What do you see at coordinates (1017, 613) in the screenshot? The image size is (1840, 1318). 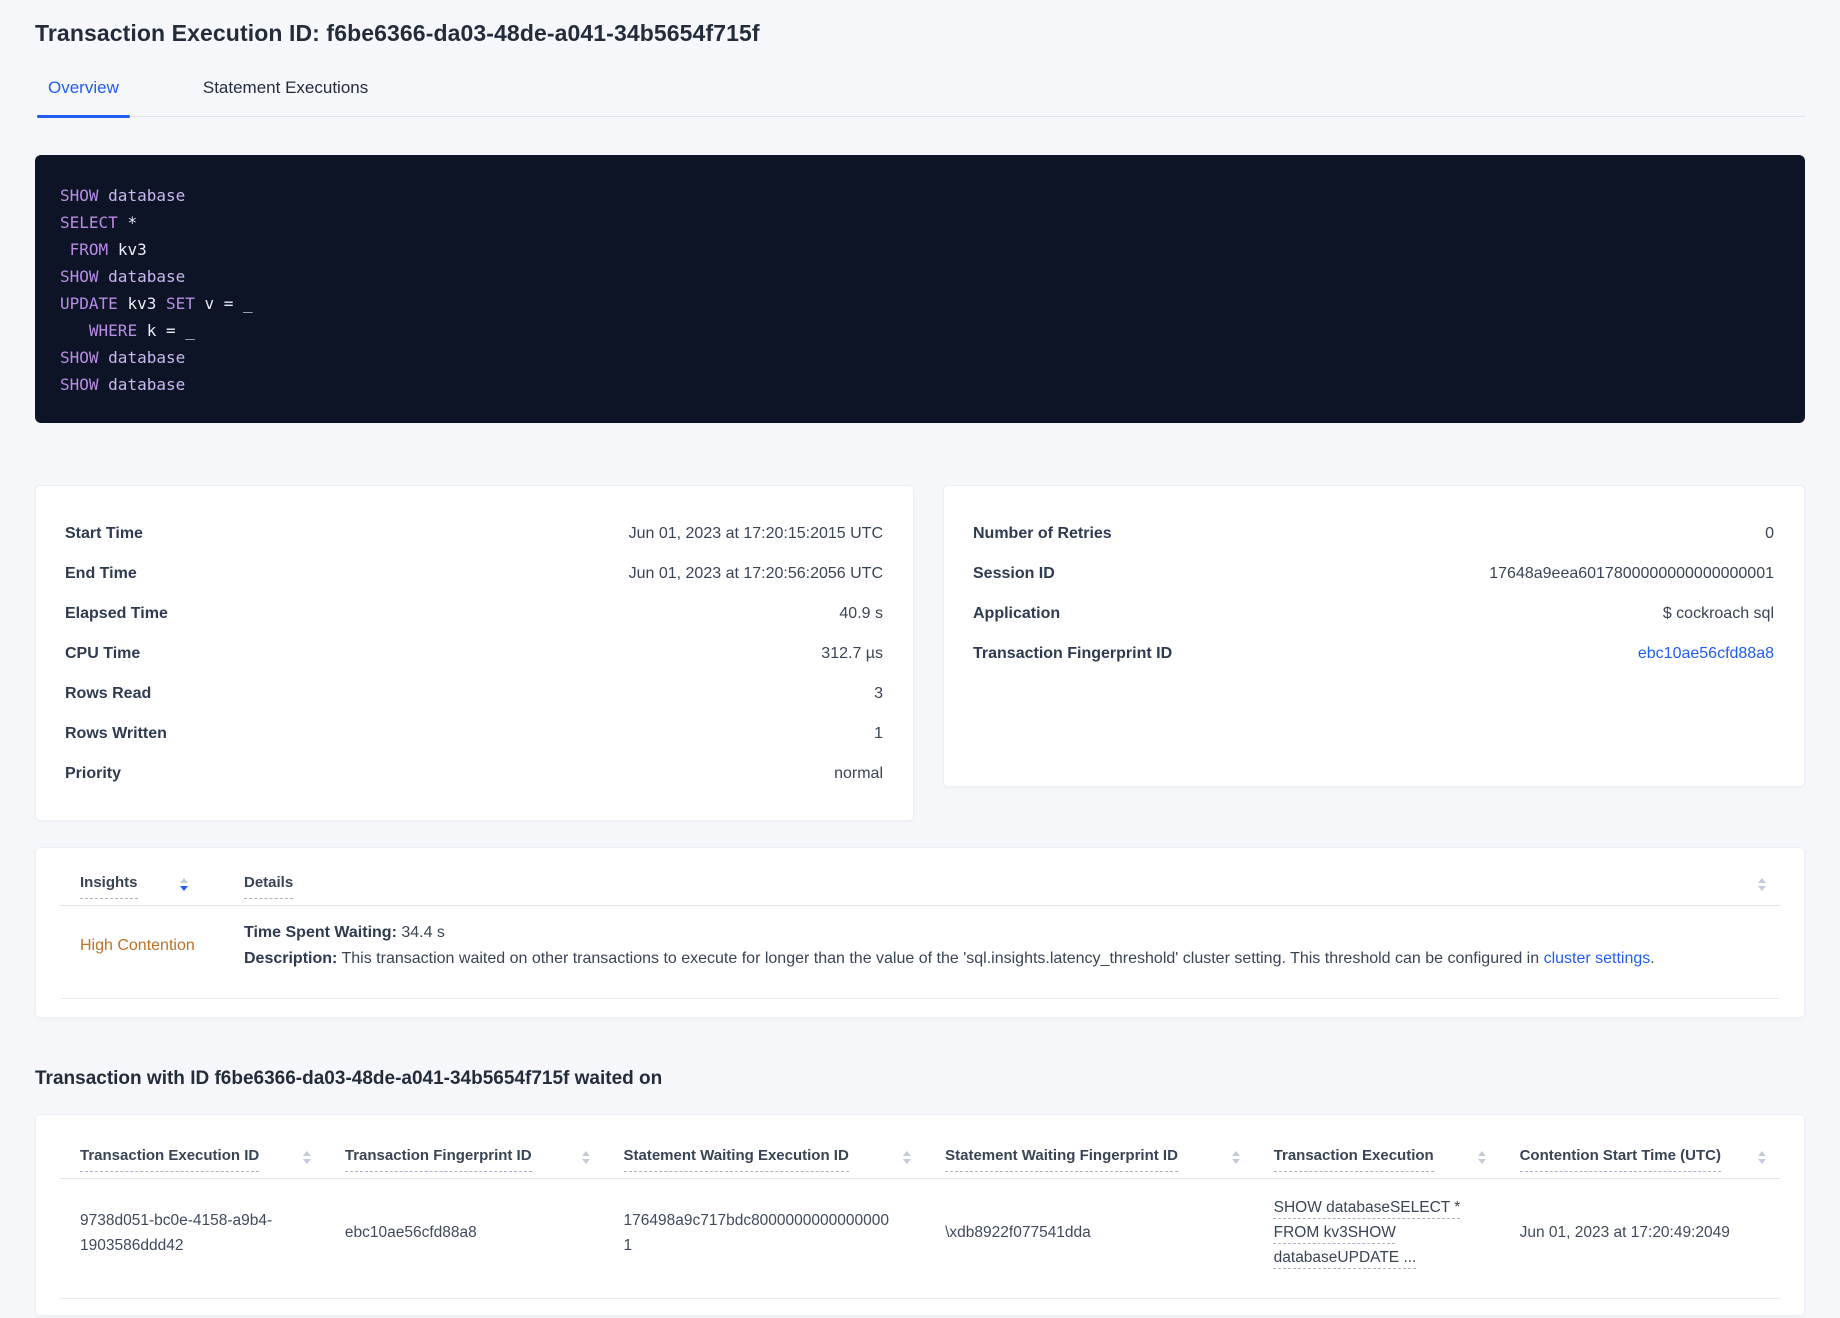 I see `application-label: Application` at bounding box center [1017, 613].